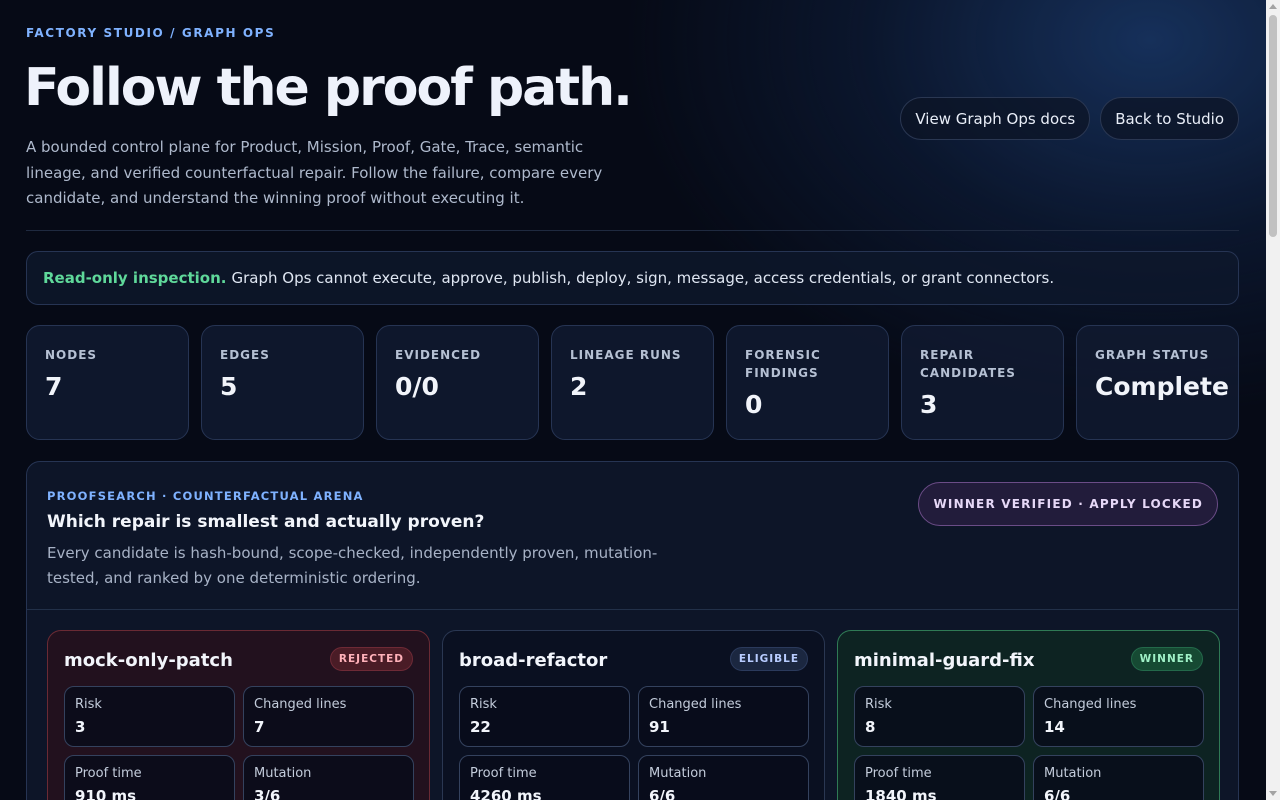 This screenshot has height=800, width=1280. Describe the element at coordinates (106, 793) in the screenshot. I see `metric-value: 910 ms` at that location.